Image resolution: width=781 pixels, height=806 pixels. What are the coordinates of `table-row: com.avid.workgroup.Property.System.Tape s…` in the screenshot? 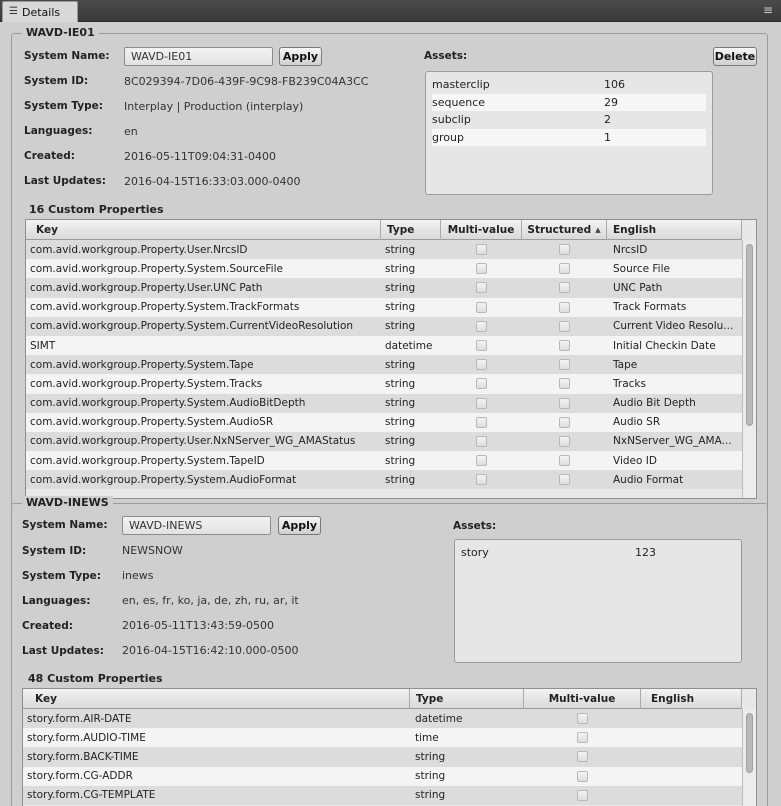 It's located at (384, 365).